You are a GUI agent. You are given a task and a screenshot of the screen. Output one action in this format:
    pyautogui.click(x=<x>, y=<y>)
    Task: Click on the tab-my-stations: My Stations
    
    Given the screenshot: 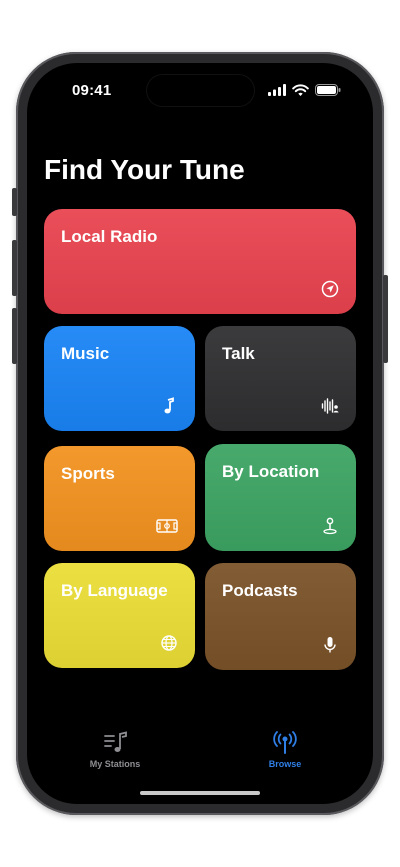 What is the action you would take?
    pyautogui.click(x=115, y=750)
    